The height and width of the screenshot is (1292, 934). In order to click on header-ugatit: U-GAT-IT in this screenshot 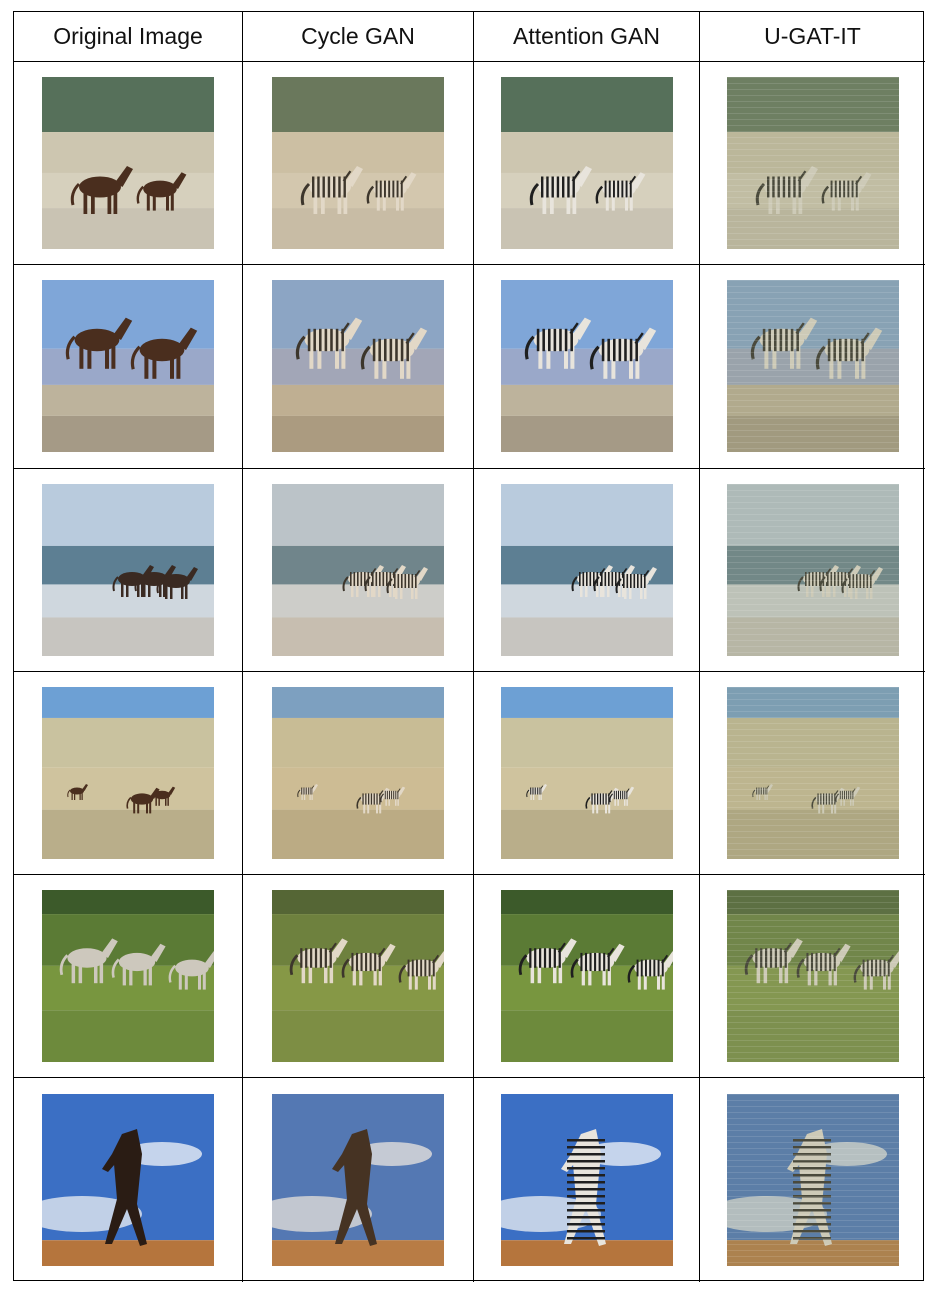, I will do `click(812, 37)`.